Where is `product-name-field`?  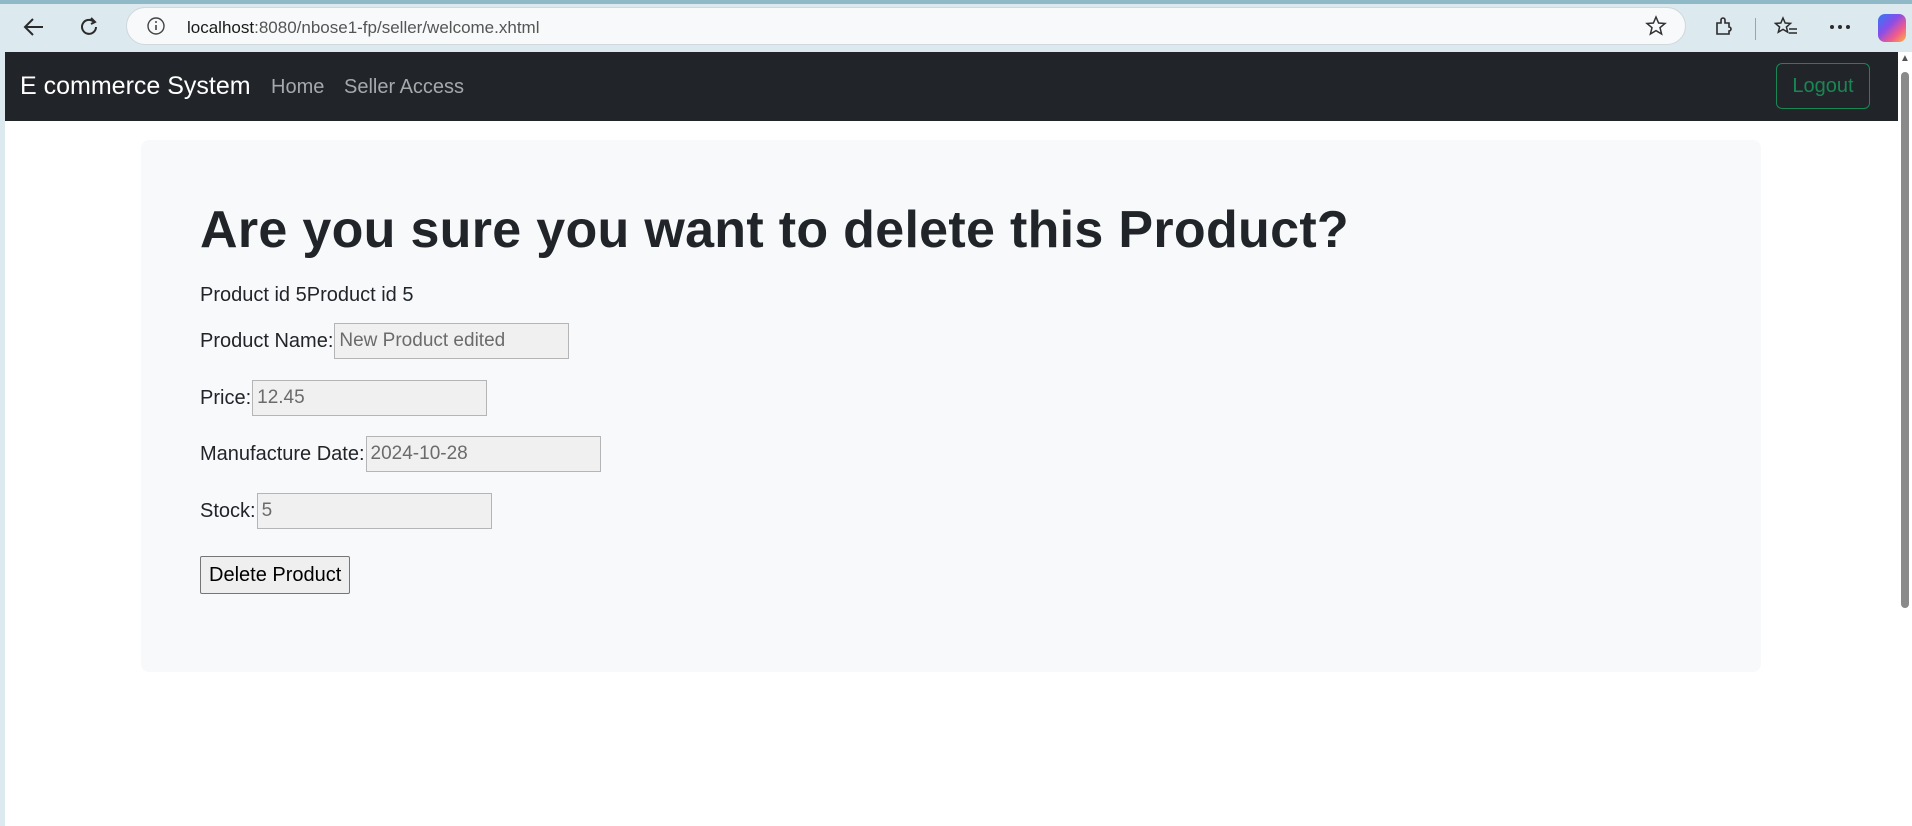
product-name-field is located at coordinates (452, 341).